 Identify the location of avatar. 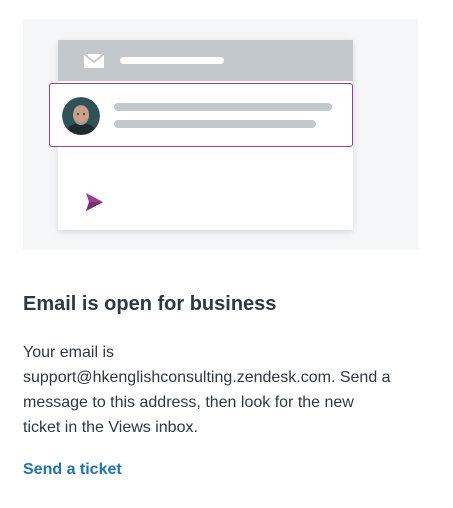
(81, 116).